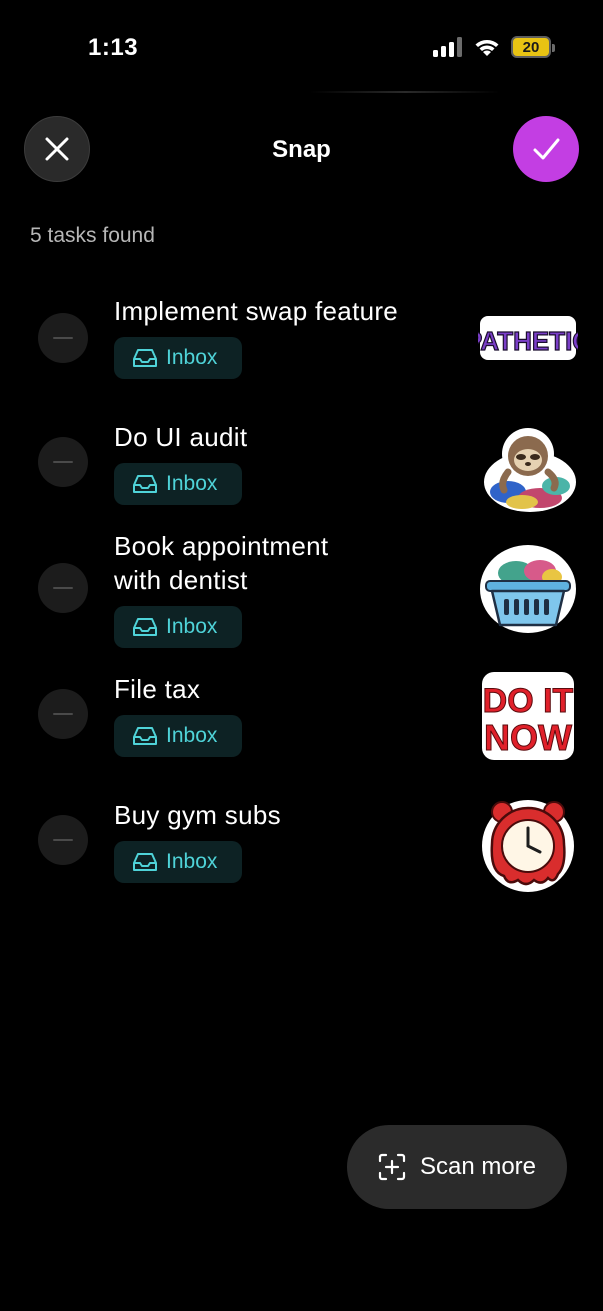 This screenshot has height=1311, width=603. What do you see at coordinates (447, 47) in the screenshot?
I see `cellular-signal-icon` at bounding box center [447, 47].